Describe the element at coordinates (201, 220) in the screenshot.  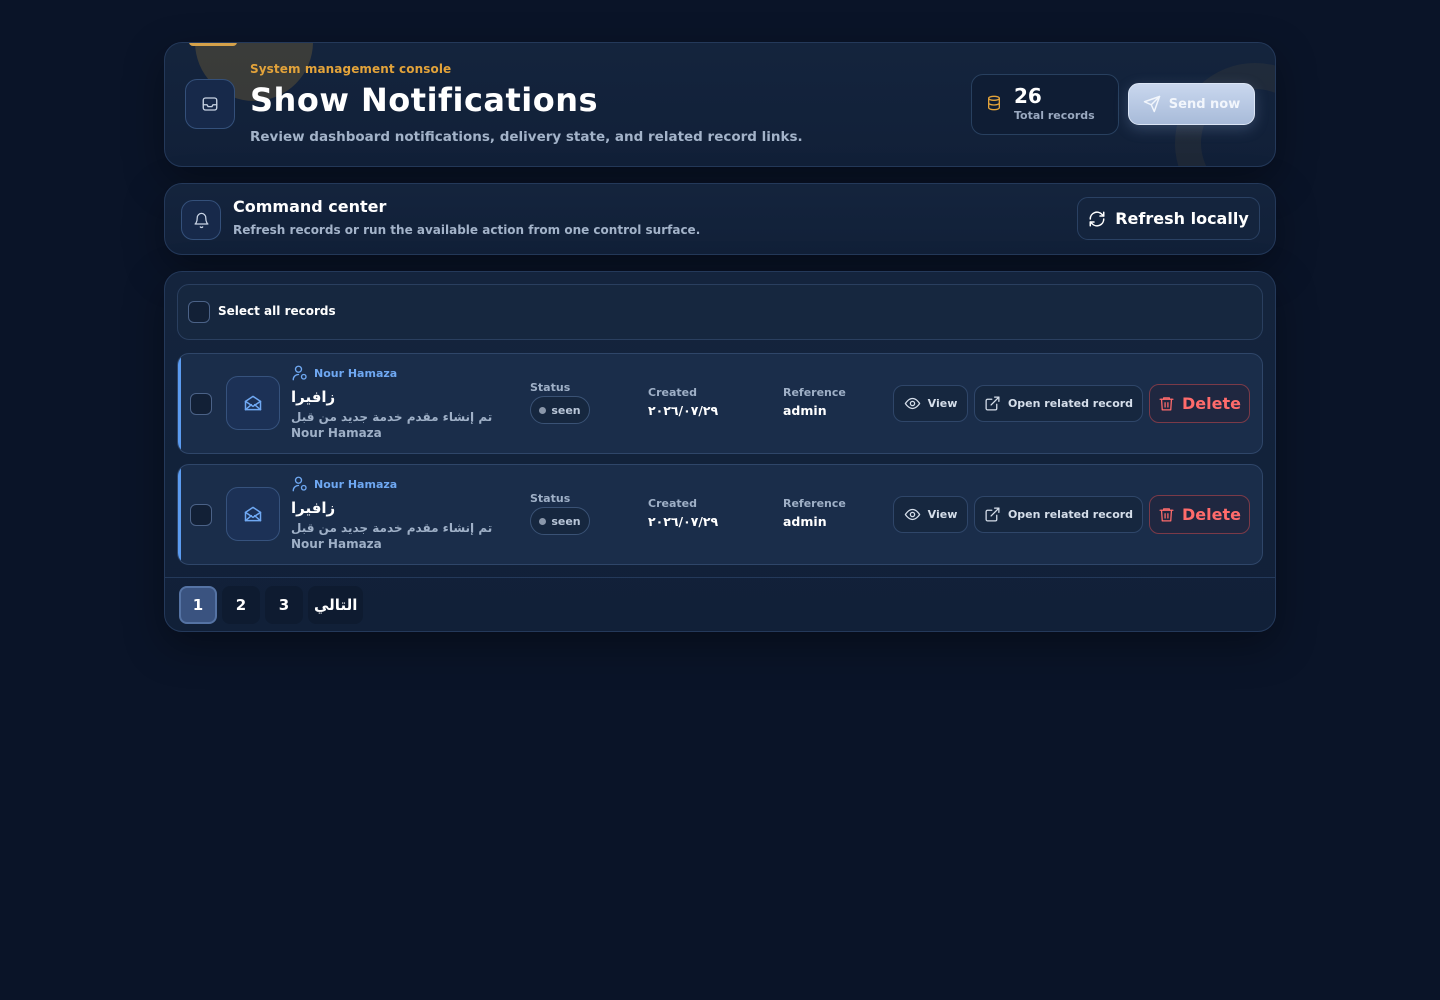
I see `bell-icon` at that location.